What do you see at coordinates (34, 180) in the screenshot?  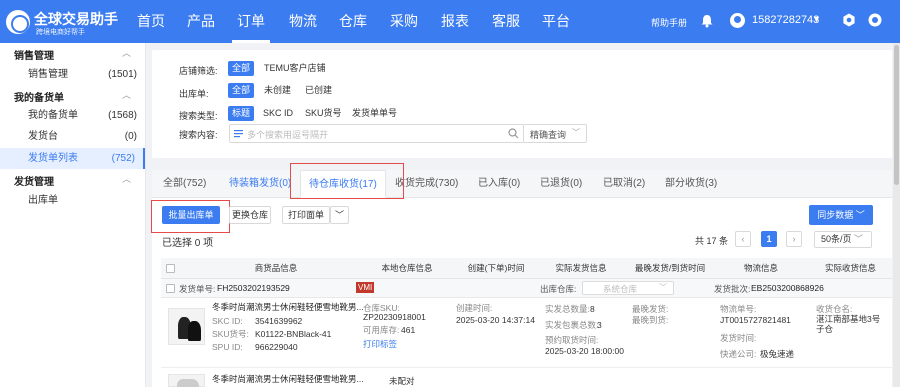 I see `sidebar-group-shipping: 发货管理` at bounding box center [34, 180].